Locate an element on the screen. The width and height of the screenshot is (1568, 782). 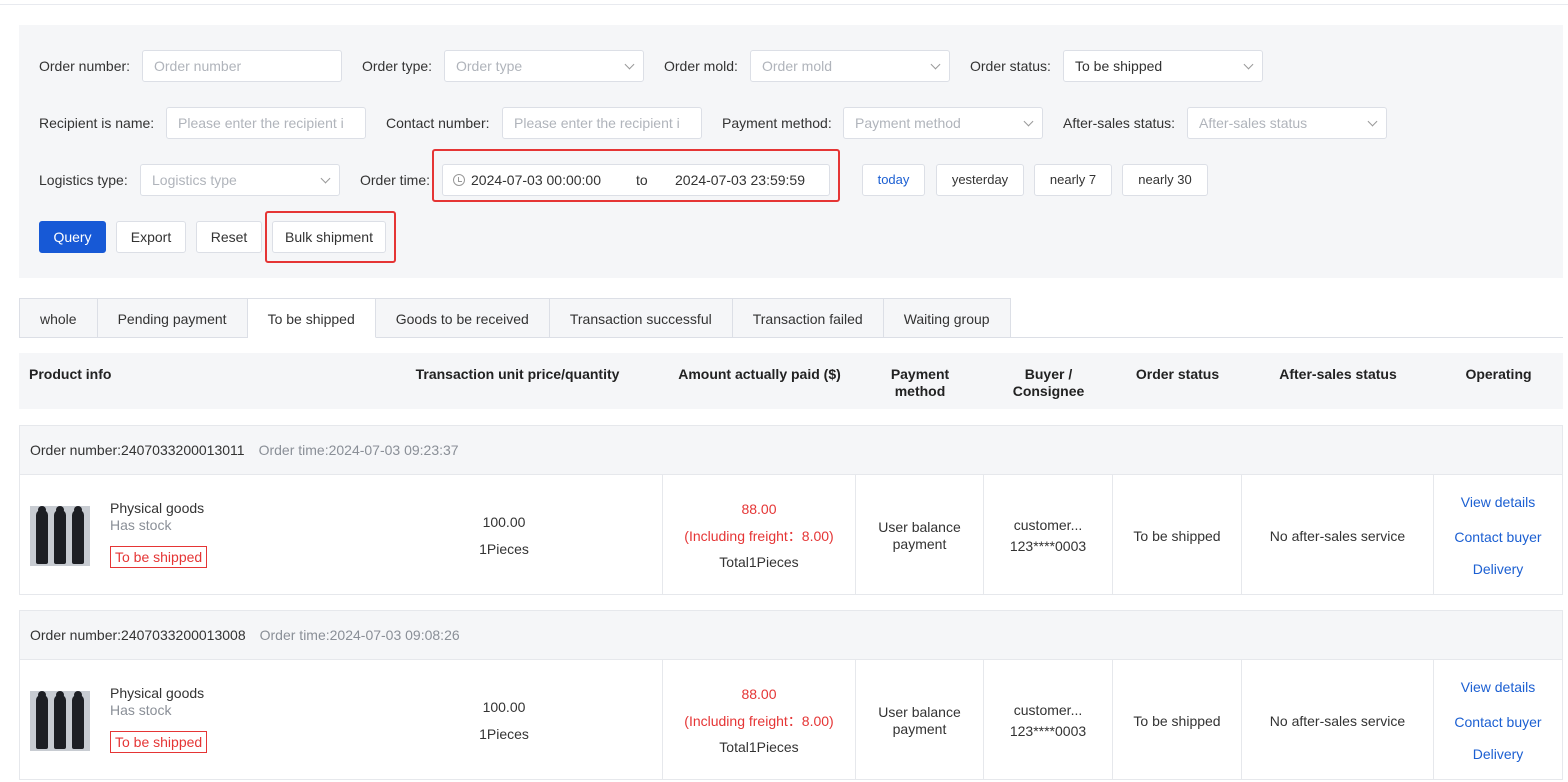
order-status-select: To be shipped is located at coordinates (1163, 66).